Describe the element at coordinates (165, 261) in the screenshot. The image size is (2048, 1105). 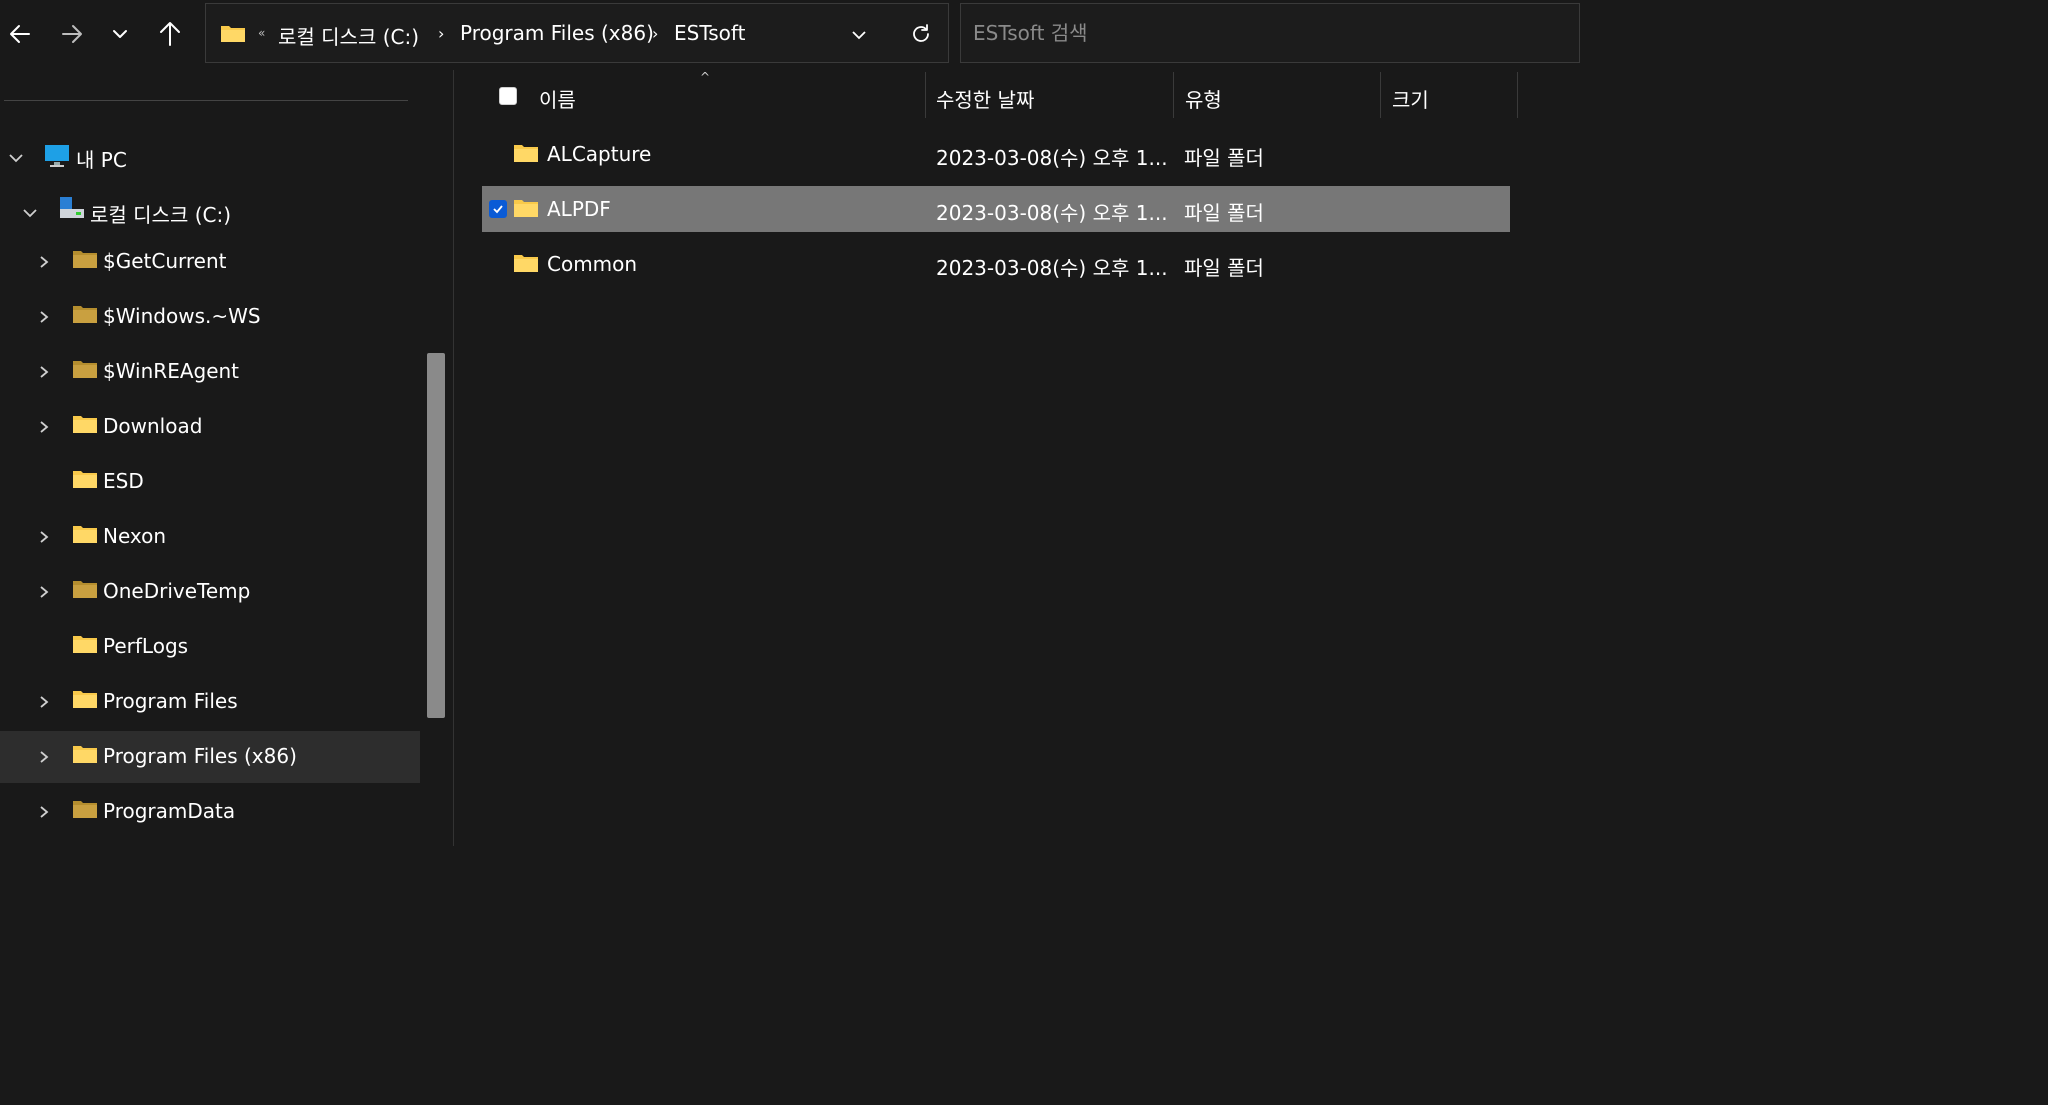
I see `sidebar-item-label: $GetCurrent` at that location.